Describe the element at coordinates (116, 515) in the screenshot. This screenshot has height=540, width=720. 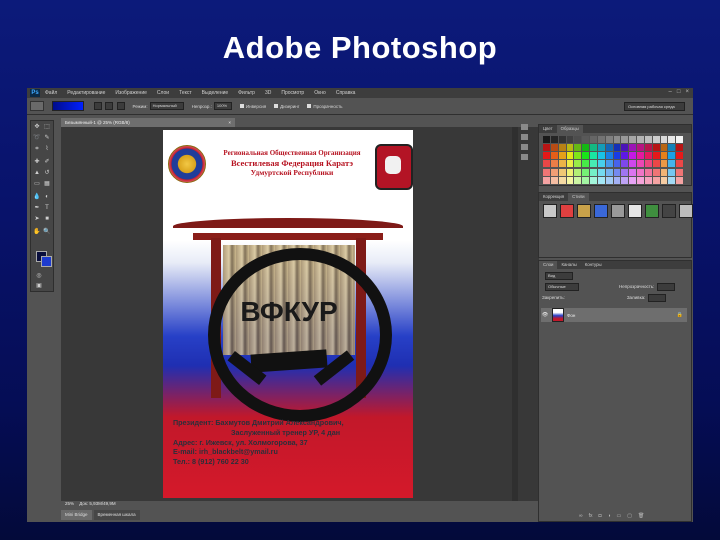
I see `tab-timeline: Временная шкала` at that location.